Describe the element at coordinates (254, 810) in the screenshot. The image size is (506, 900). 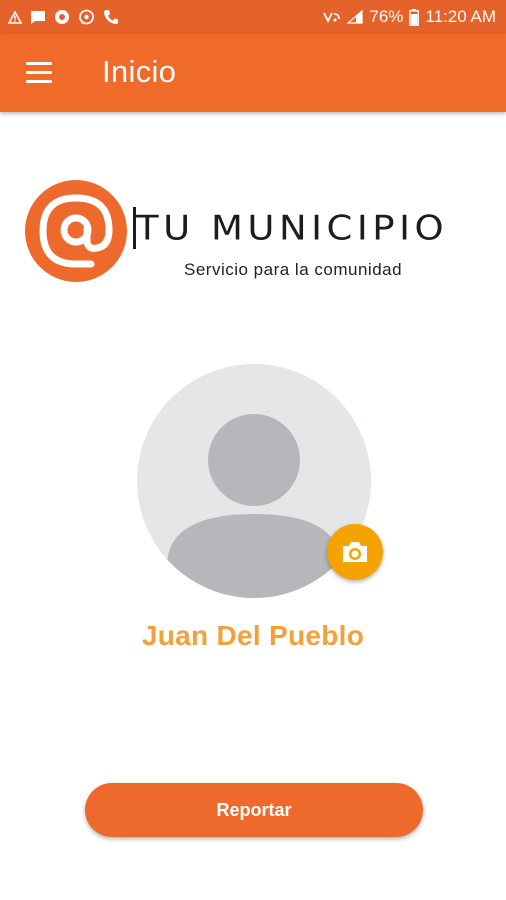
I see `report-button: Reportar` at that location.